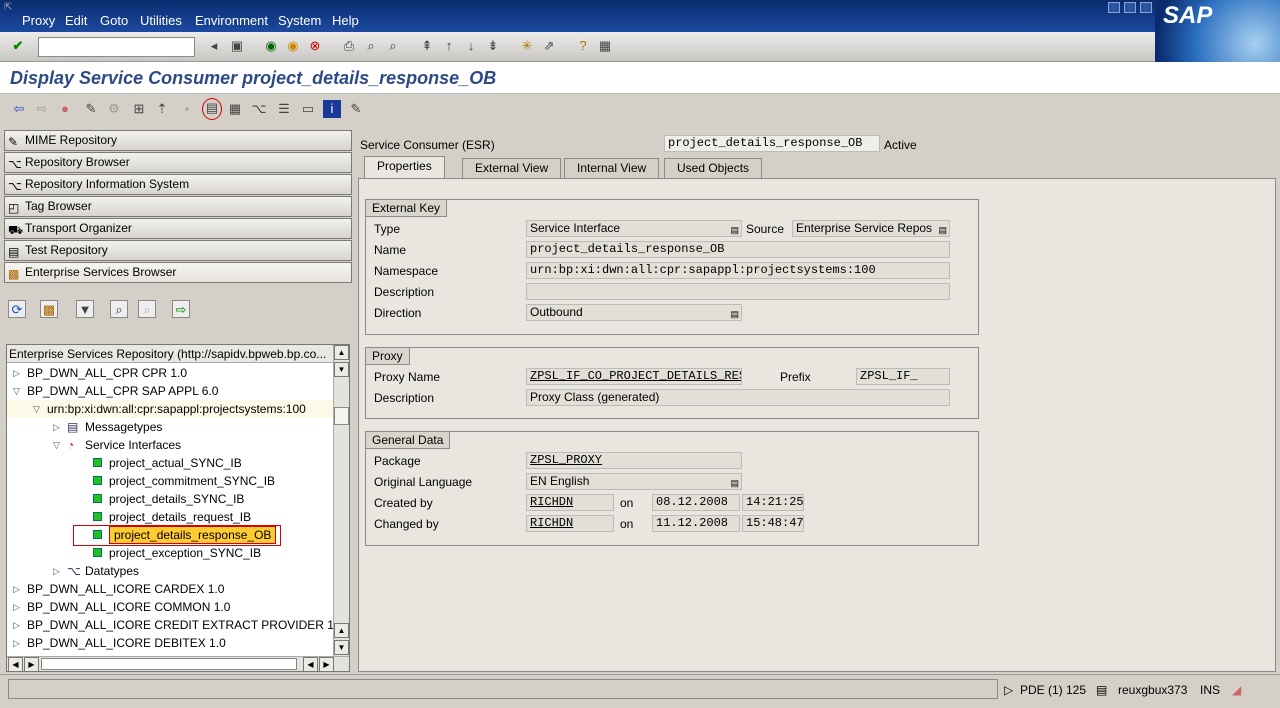 The image size is (1280, 708). Describe the element at coordinates (634, 376) in the screenshot. I see `proxy-name-field: ZPSL_IF_CO_PROJECT_DETAILS_RES` at that location.